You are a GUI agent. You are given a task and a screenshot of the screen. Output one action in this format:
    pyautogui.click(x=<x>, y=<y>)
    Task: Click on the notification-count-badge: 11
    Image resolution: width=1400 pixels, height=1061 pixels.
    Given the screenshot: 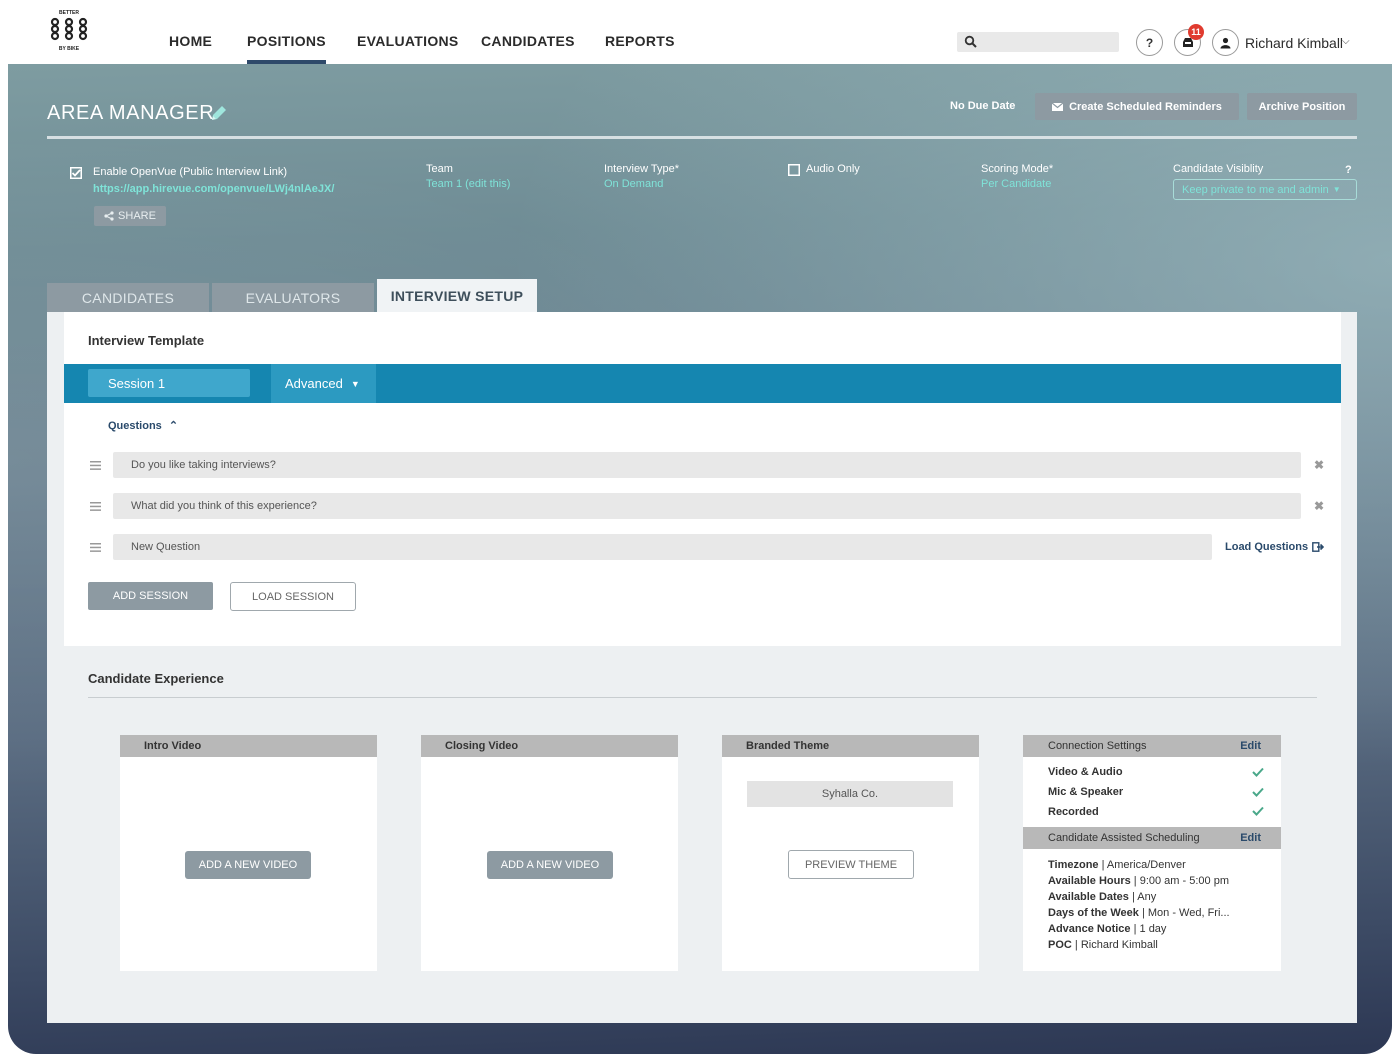 What is the action you would take?
    pyautogui.click(x=1196, y=32)
    